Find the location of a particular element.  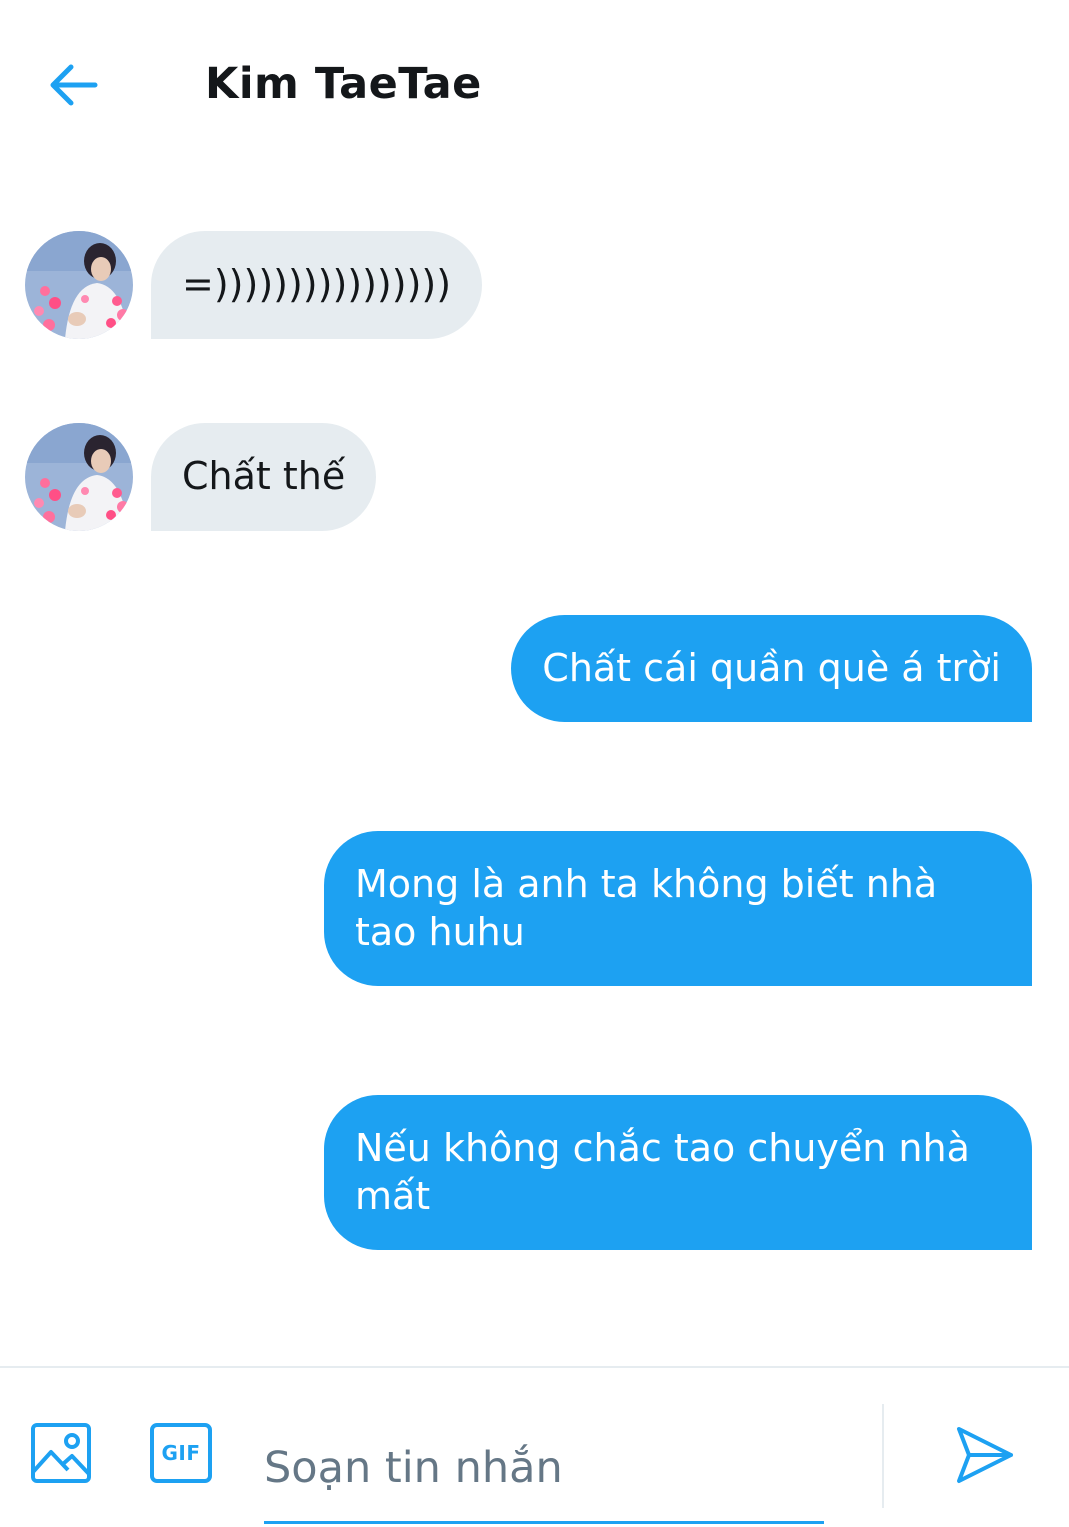

message-bubble-incoming: =)))))))))))))))) is located at coordinates (317, 285).